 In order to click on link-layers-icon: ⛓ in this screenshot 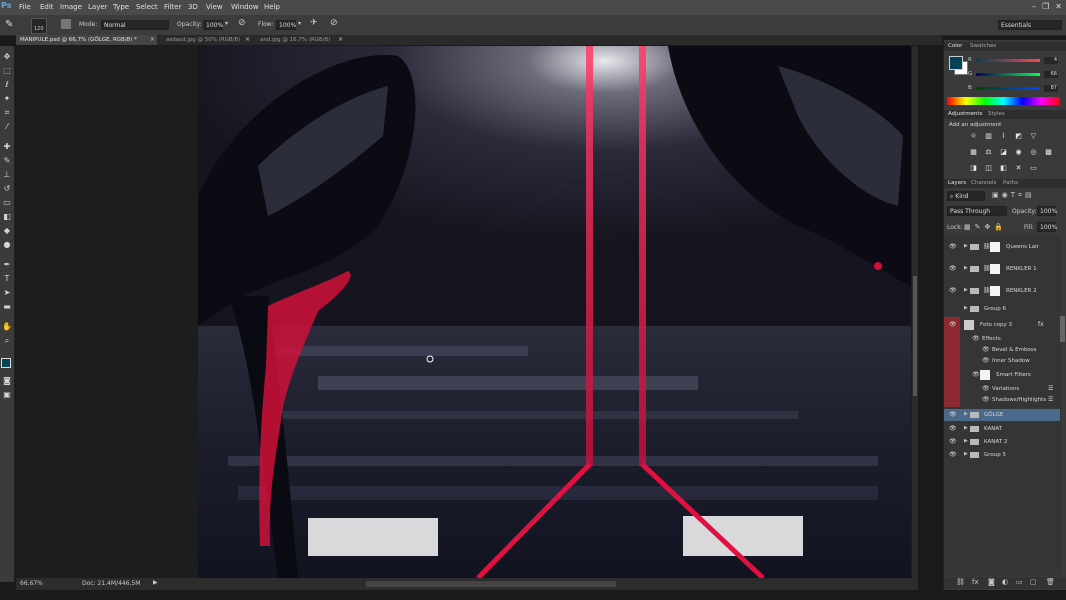, I will do `click(960, 582)`.